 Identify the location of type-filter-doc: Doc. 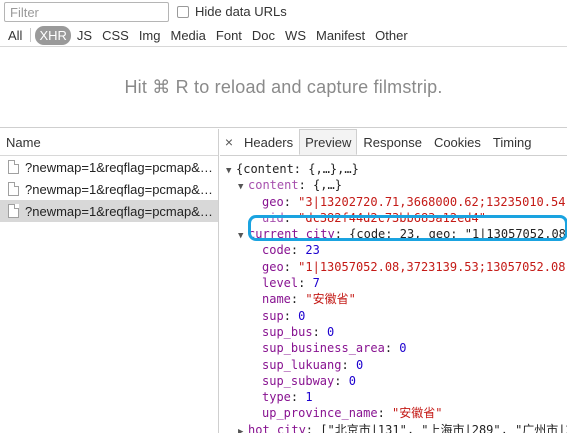
(263, 35).